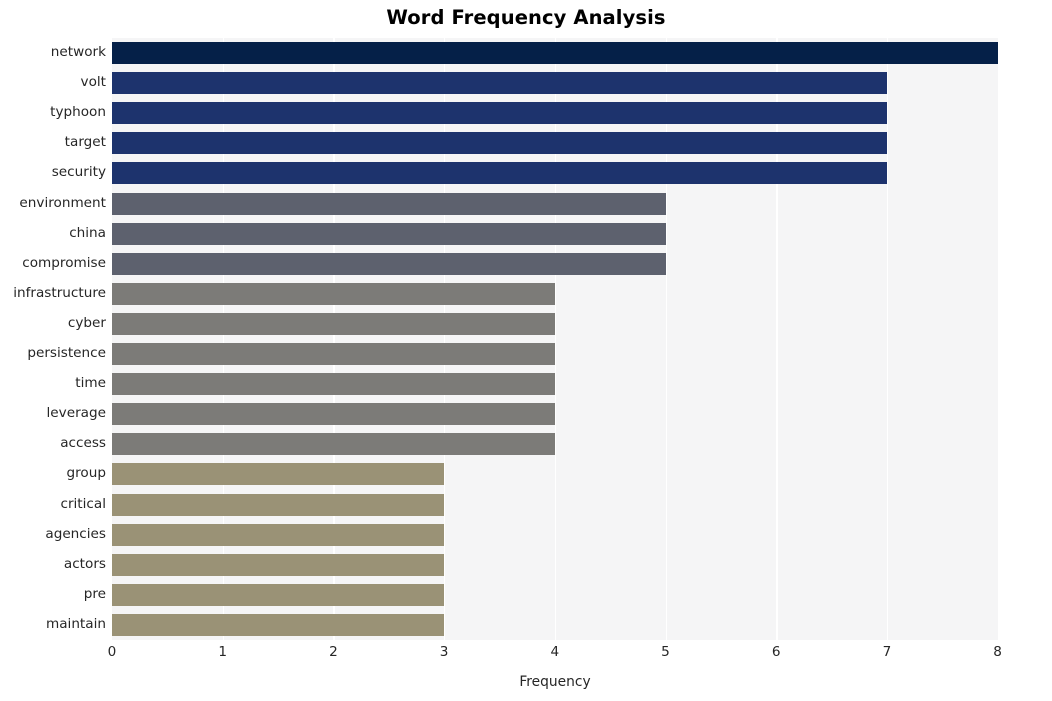 The image size is (1052, 701). What do you see at coordinates (499, 173) in the screenshot?
I see `bar-security` at bounding box center [499, 173].